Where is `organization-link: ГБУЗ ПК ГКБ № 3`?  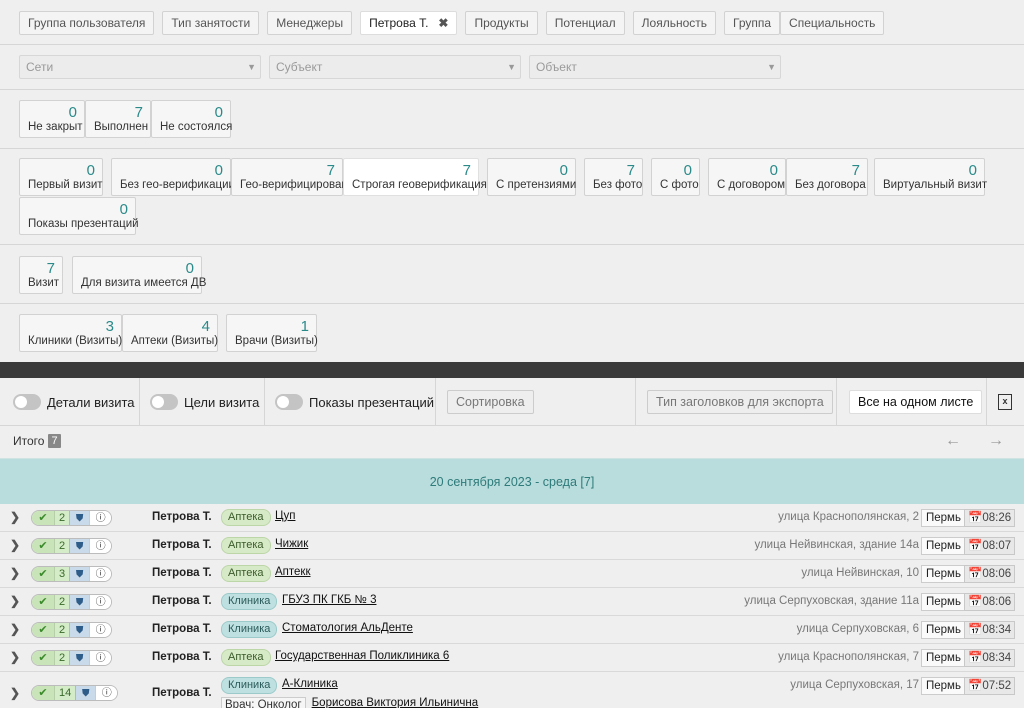
organization-link: ГБУЗ ПК ГКБ № 3 is located at coordinates (329, 600).